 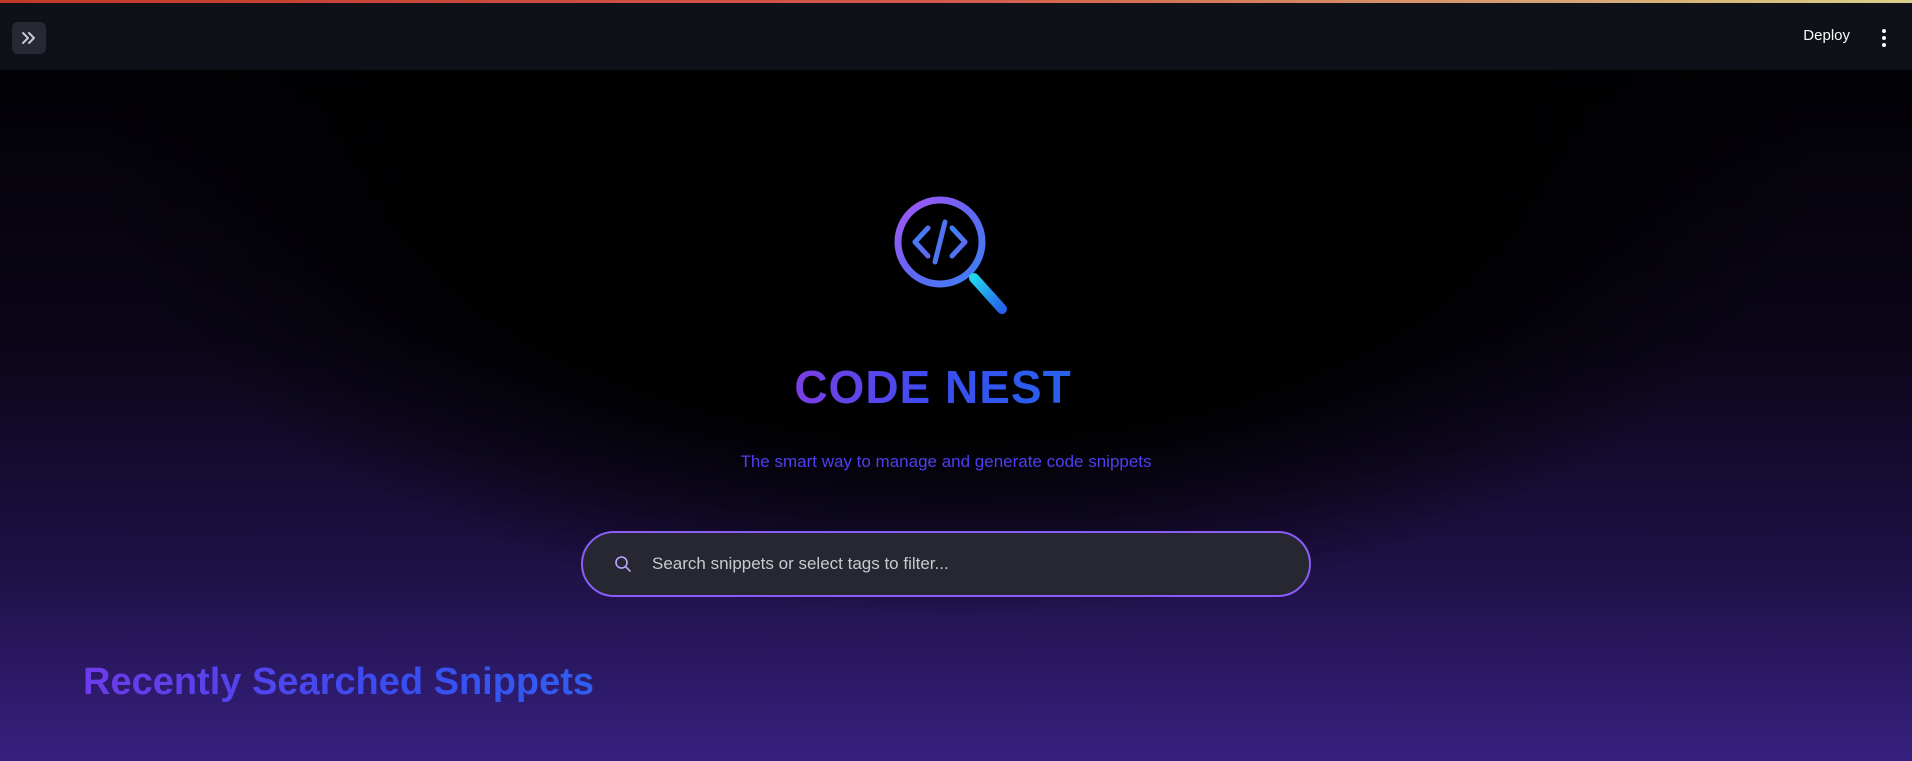 I want to click on double-chevron-right-icon, so click(x=28, y=38).